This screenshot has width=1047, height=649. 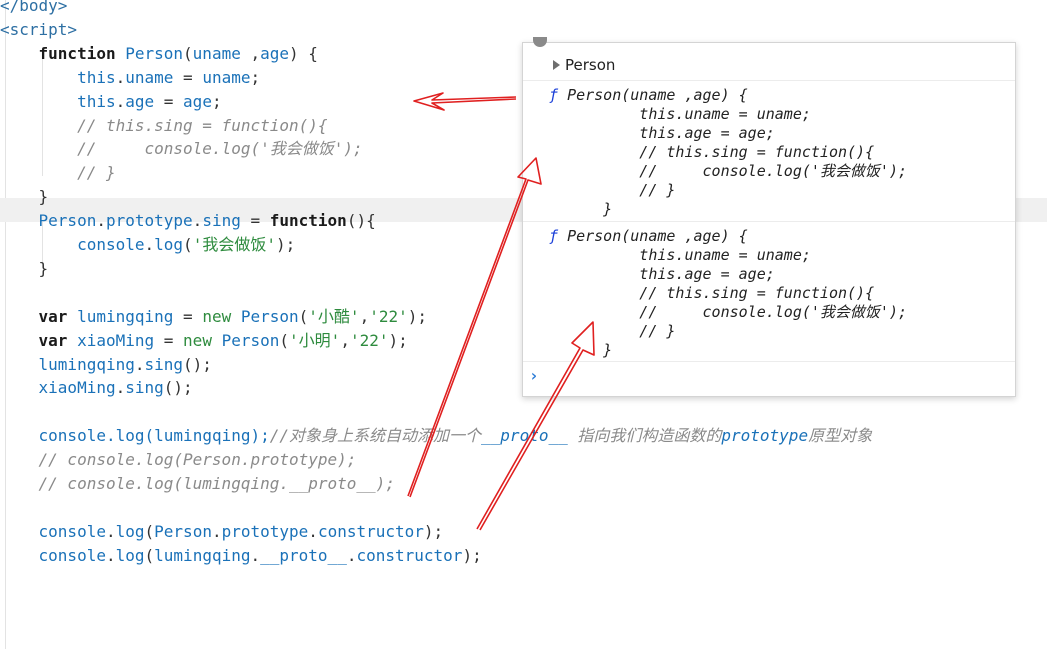 I want to click on console-prompt-icon: ›, so click(x=534, y=375).